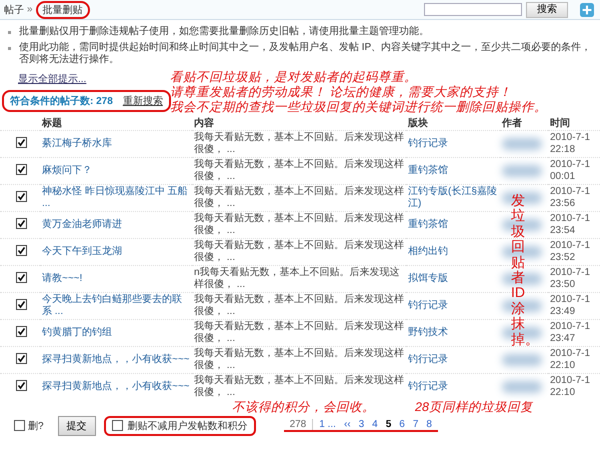 The height and width of the screenshot is (456, 600). I want to click on column-header: 内容, so click(299, 123).